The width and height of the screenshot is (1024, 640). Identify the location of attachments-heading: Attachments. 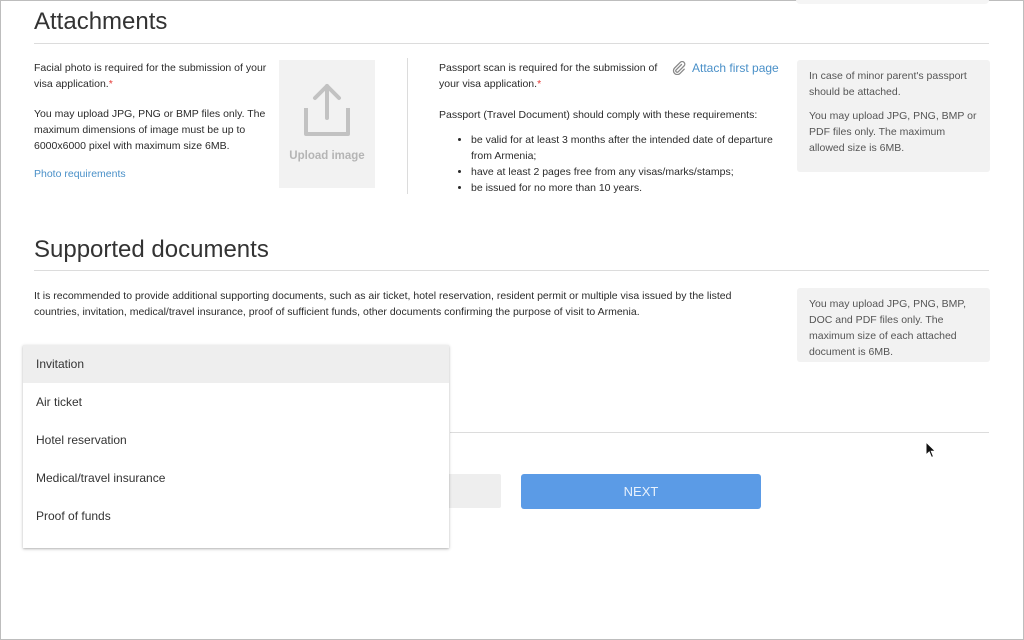
(101, 21).